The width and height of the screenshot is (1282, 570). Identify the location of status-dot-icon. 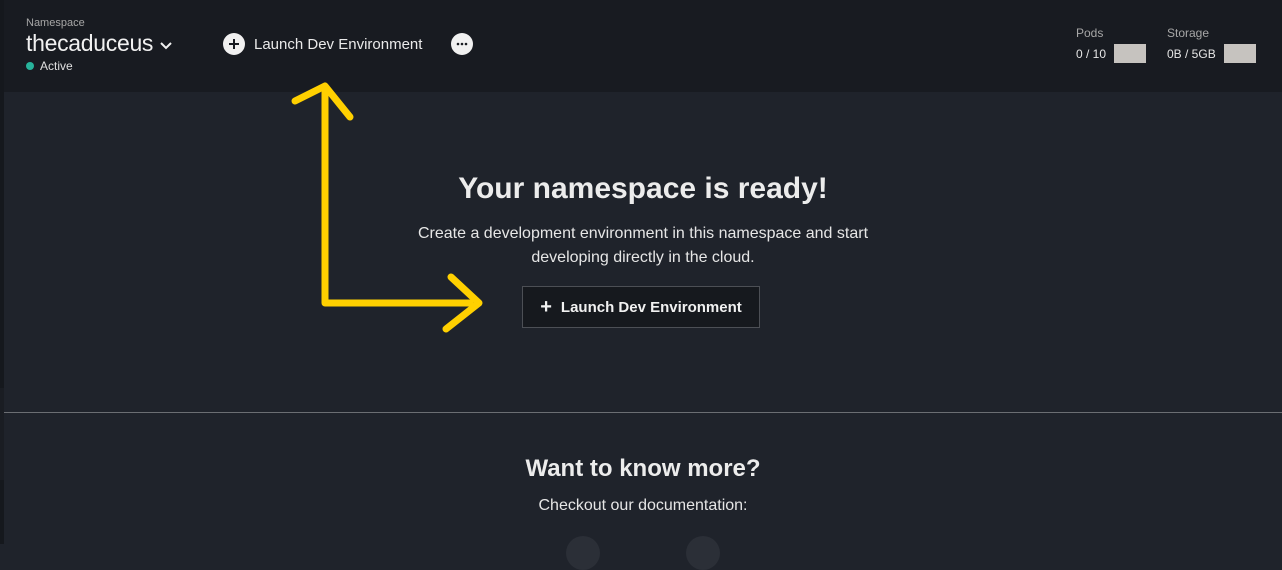
(30, 66).